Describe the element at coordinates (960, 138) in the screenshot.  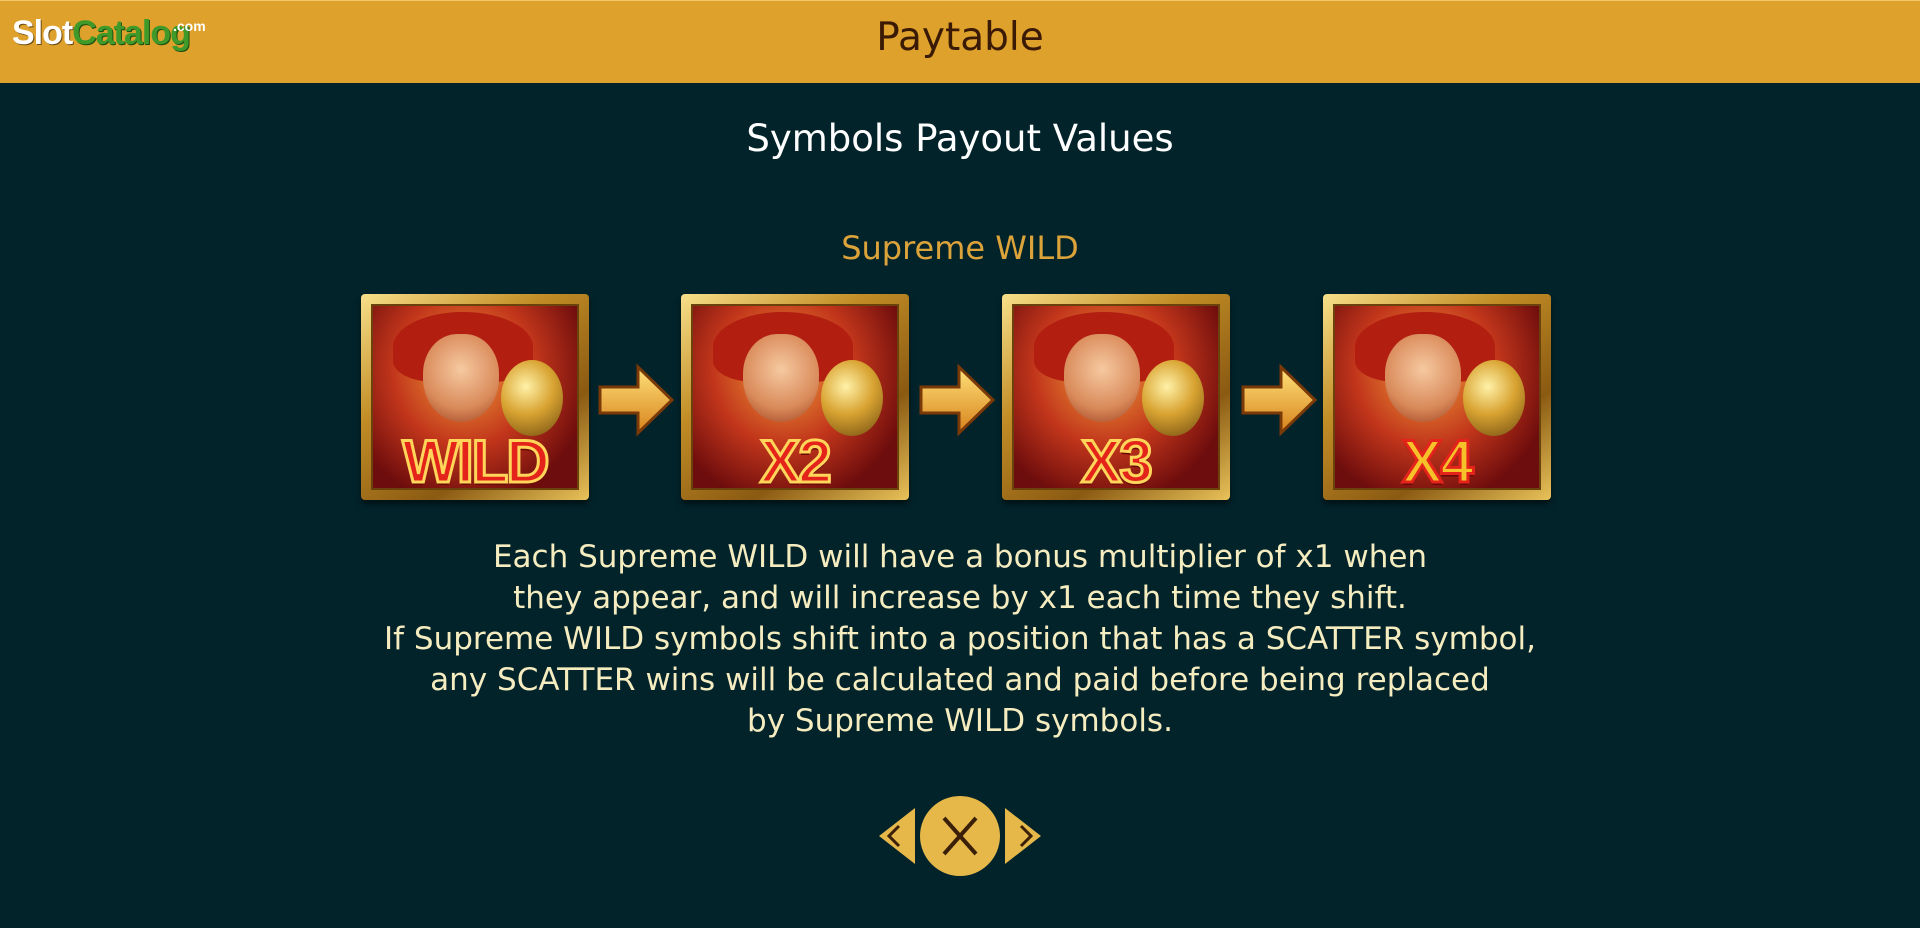
I see `section-title: Symbols Payout Values` at that location.